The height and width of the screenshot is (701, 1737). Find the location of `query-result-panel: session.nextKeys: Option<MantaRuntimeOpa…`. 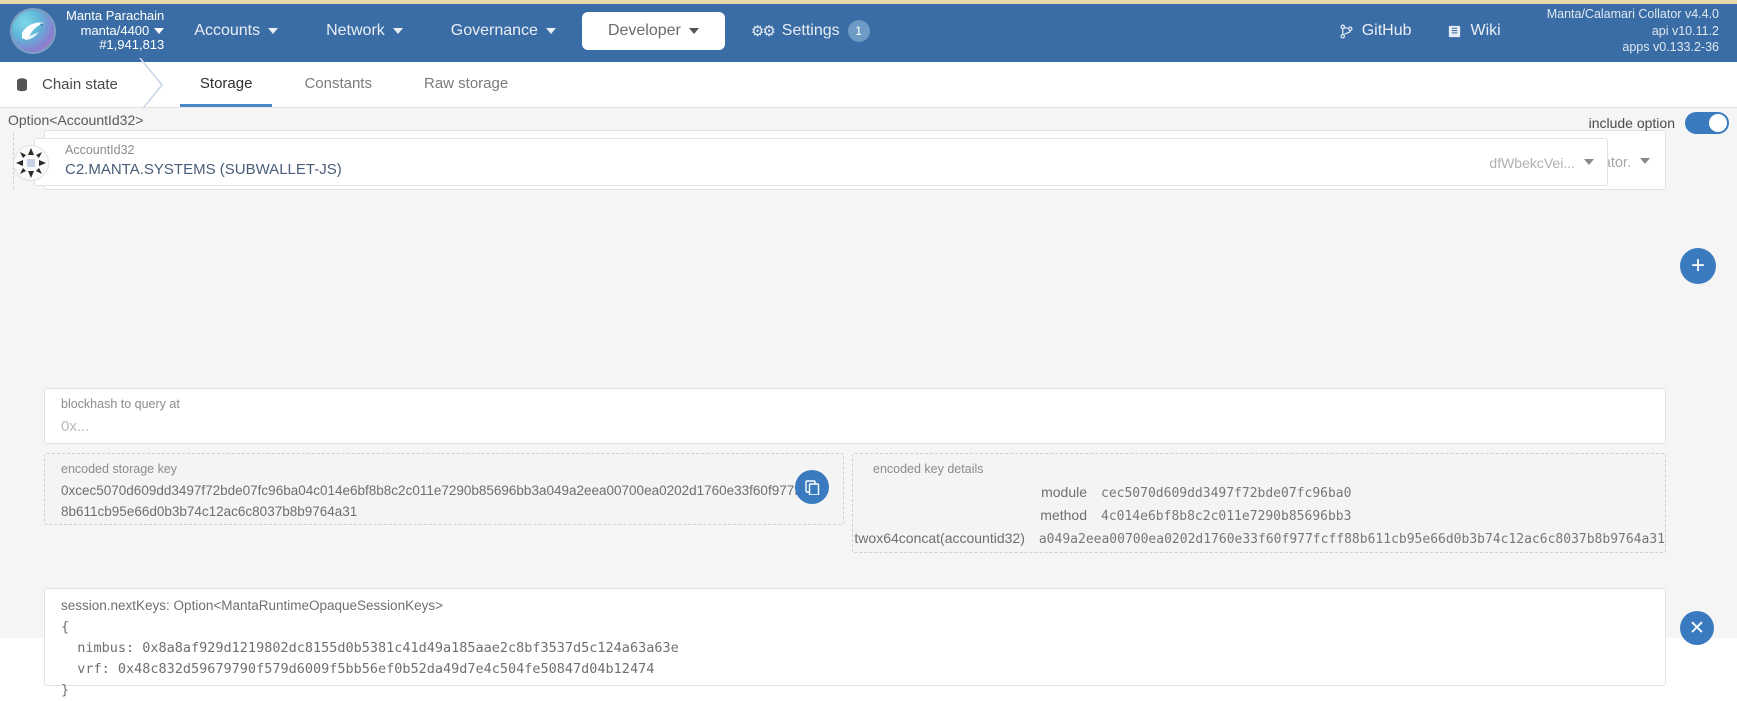

query-result-panel: session.nextKeys: Option<MantaRuntimeOpa… is located at coordinates (855, 643).